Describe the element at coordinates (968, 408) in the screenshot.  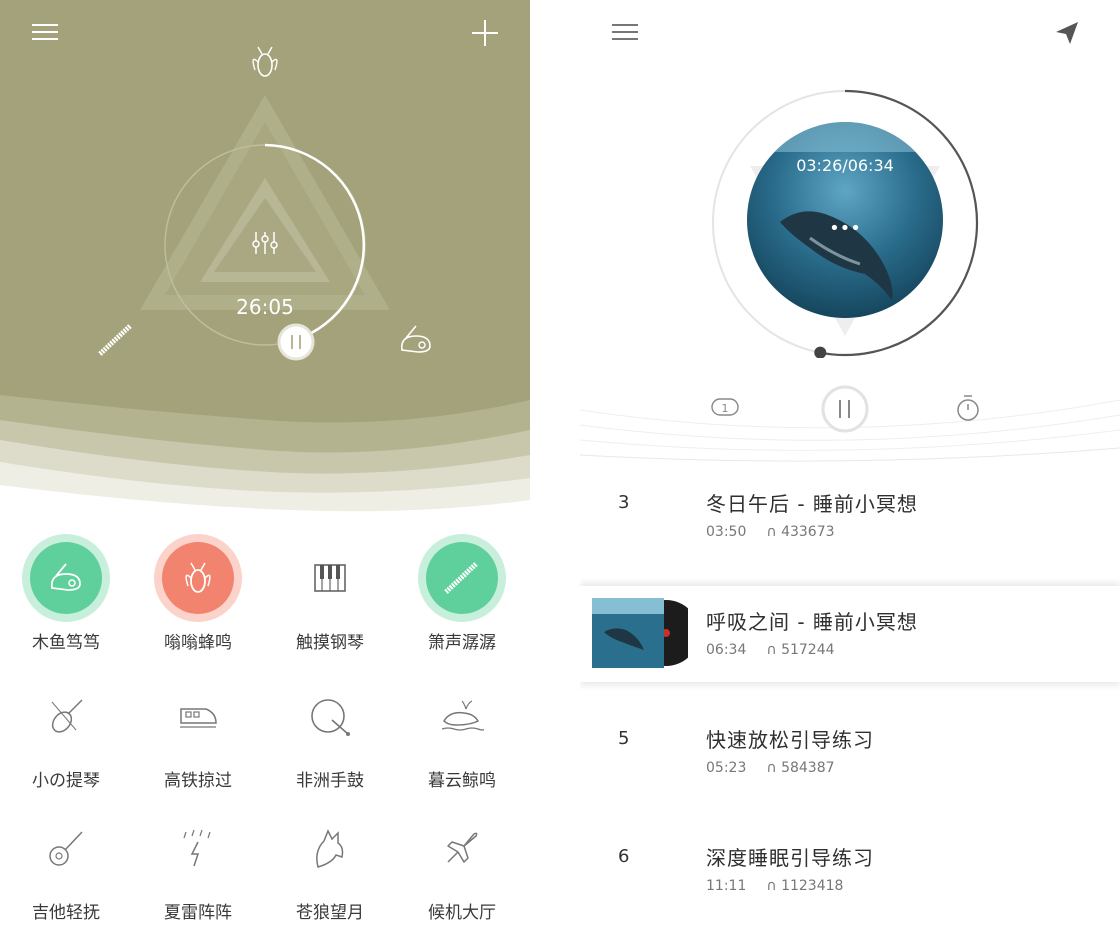
I see `timer-icon` at that location.